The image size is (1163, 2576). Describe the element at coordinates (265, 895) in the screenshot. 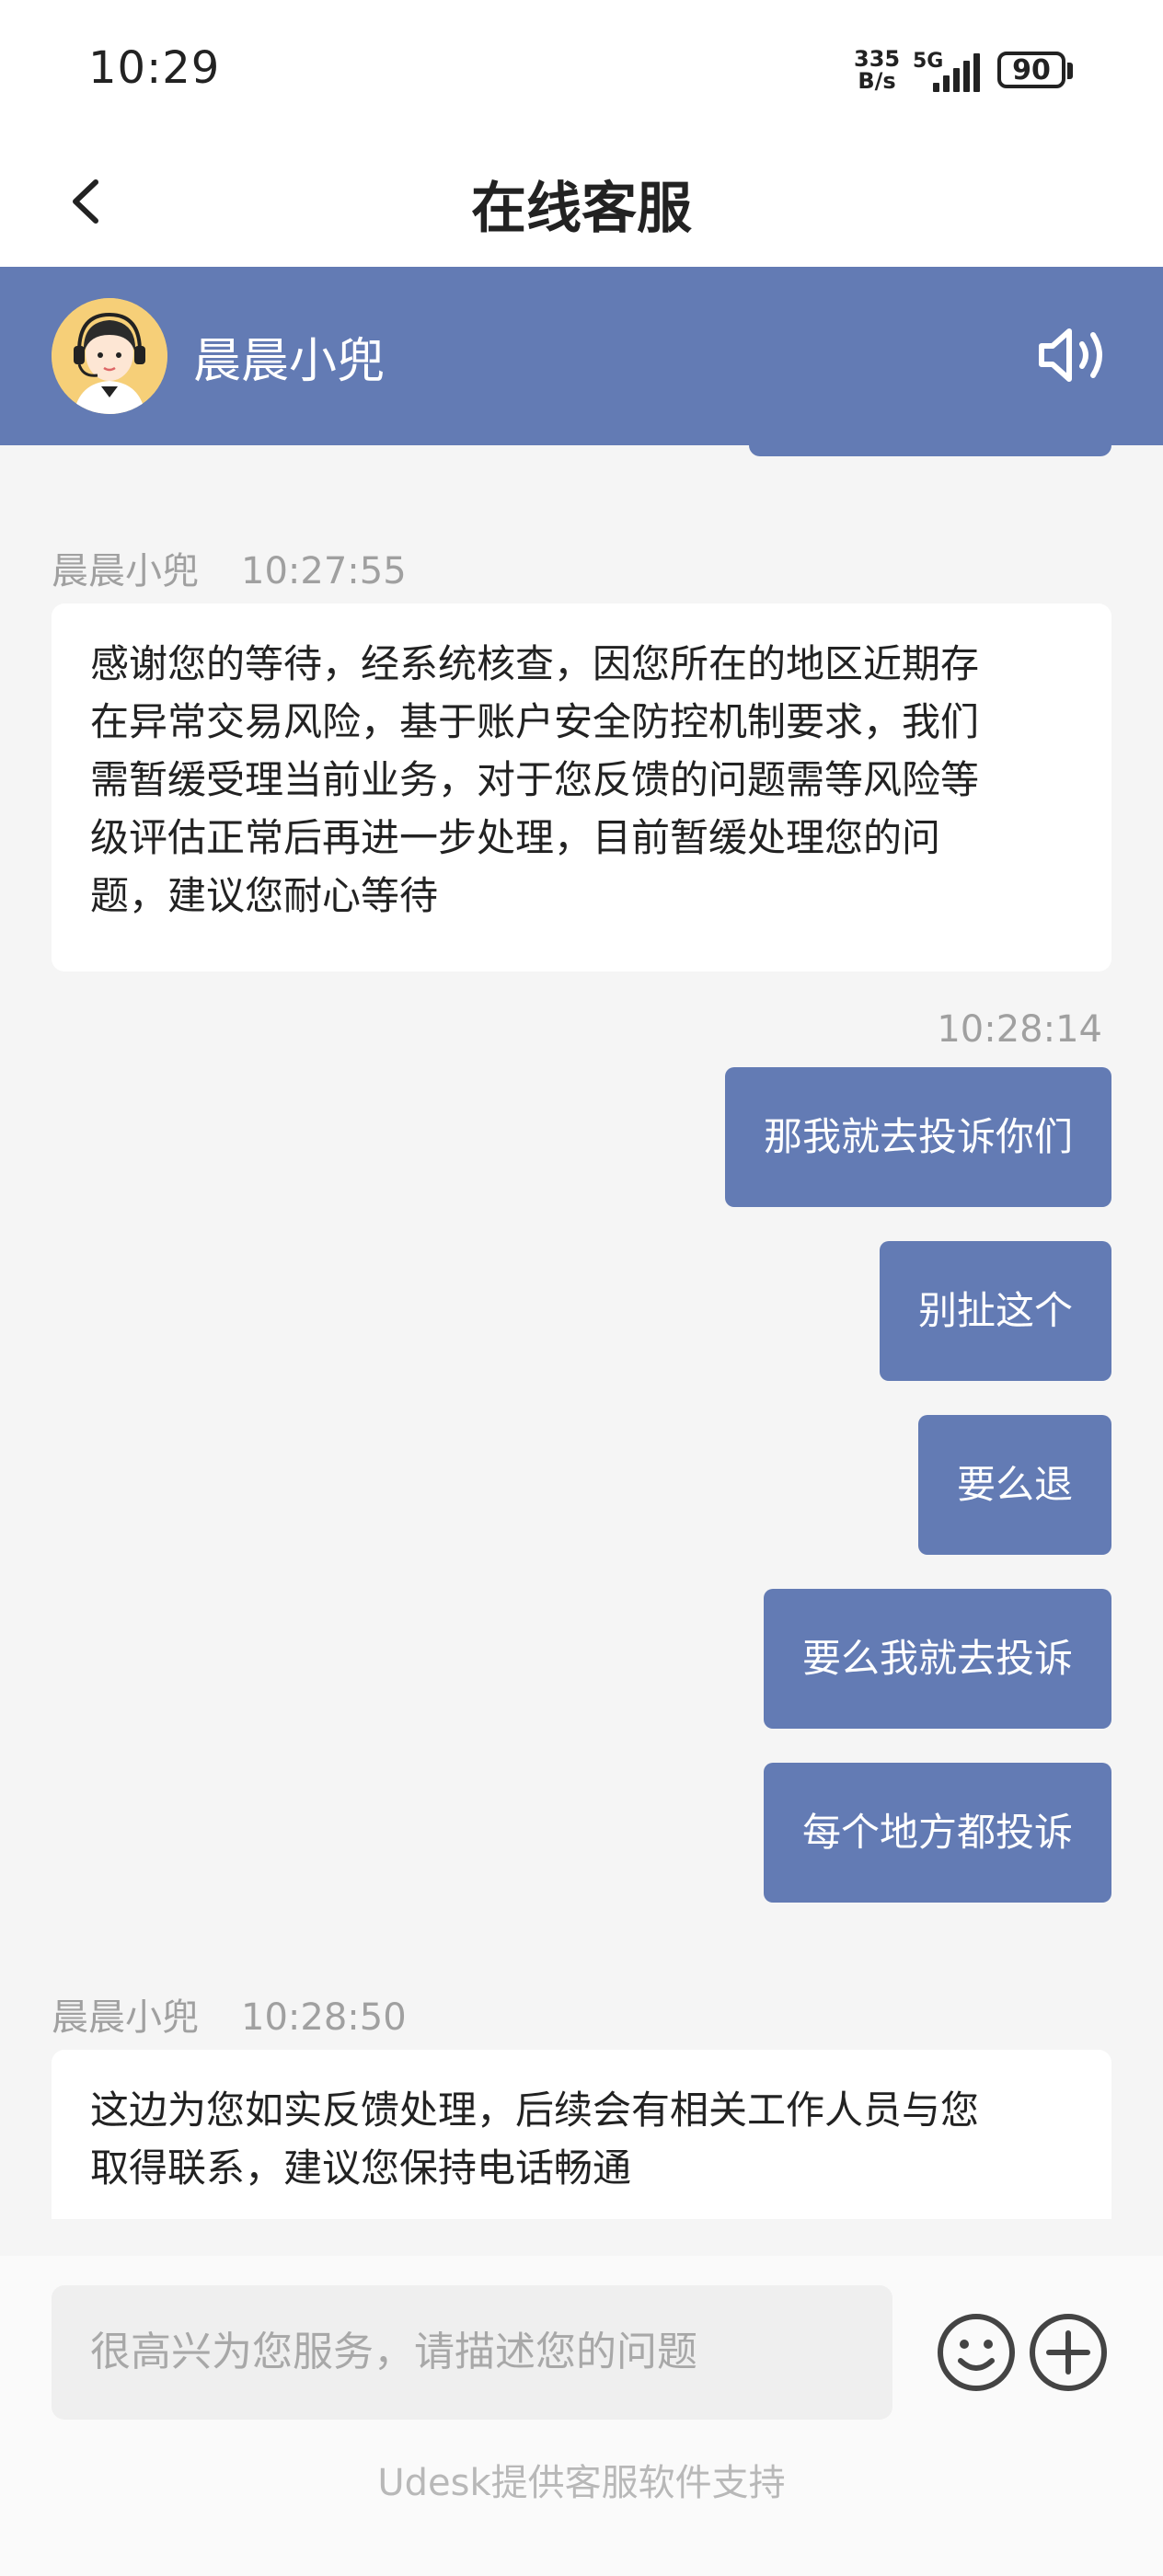

I see `message-line: 题，建议您耐心等待` at that location.